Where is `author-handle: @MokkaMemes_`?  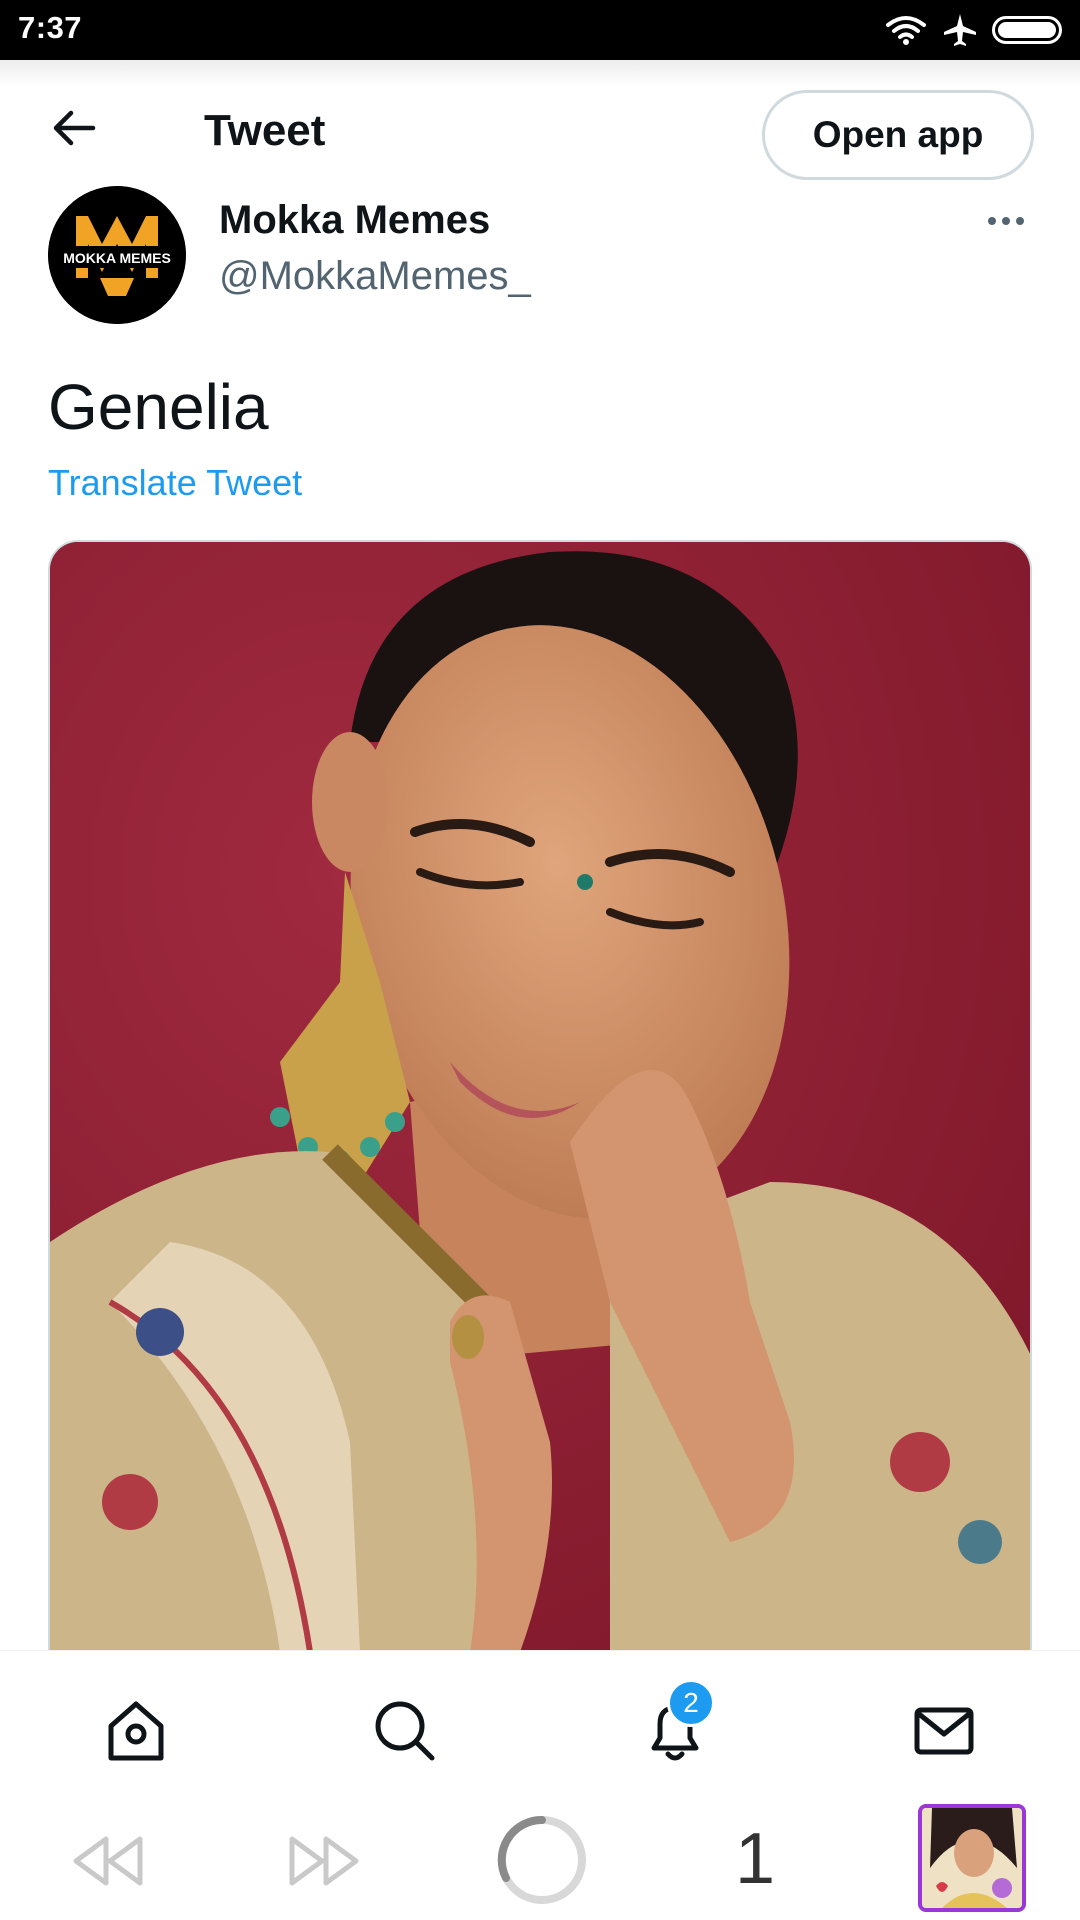
author-handle: @MokkaMemes_ is located at coordinates (375, 276).